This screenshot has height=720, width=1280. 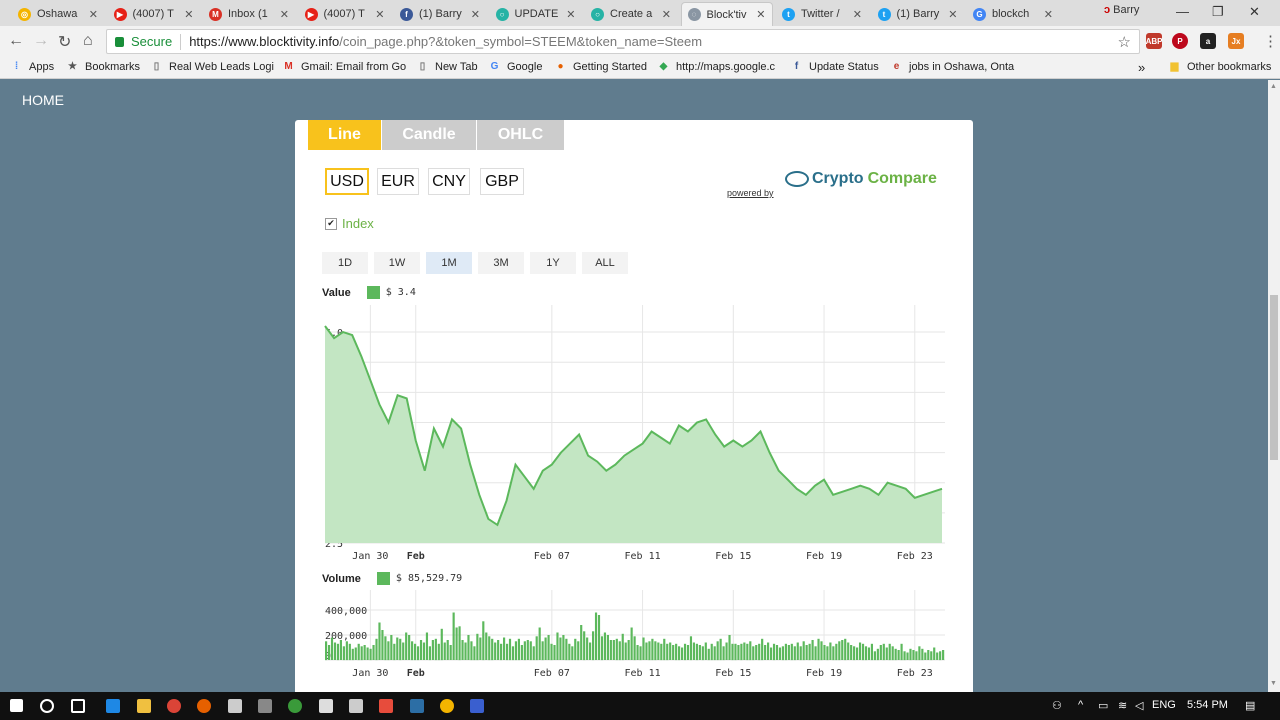 I want to click on scrollbar-thumb, so click(x=1274, y=377).